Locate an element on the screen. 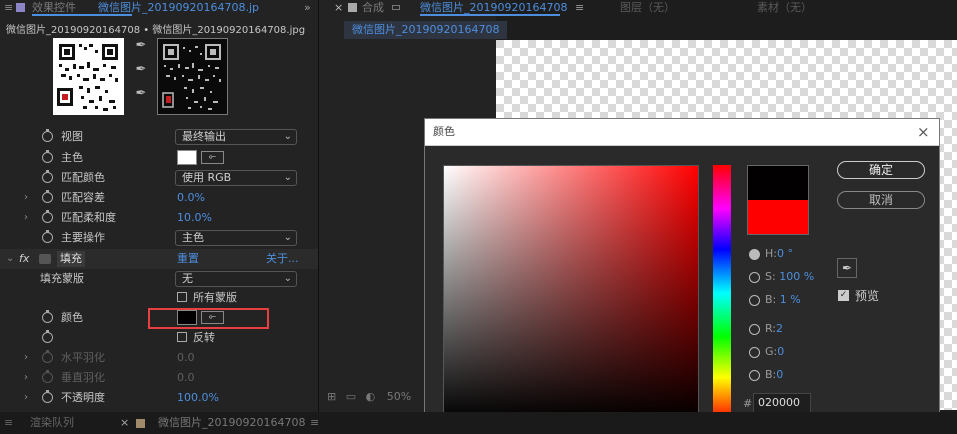 This screenshot has width=957, height=434. blue-field: B:0 is located at coordinates (774, 374).